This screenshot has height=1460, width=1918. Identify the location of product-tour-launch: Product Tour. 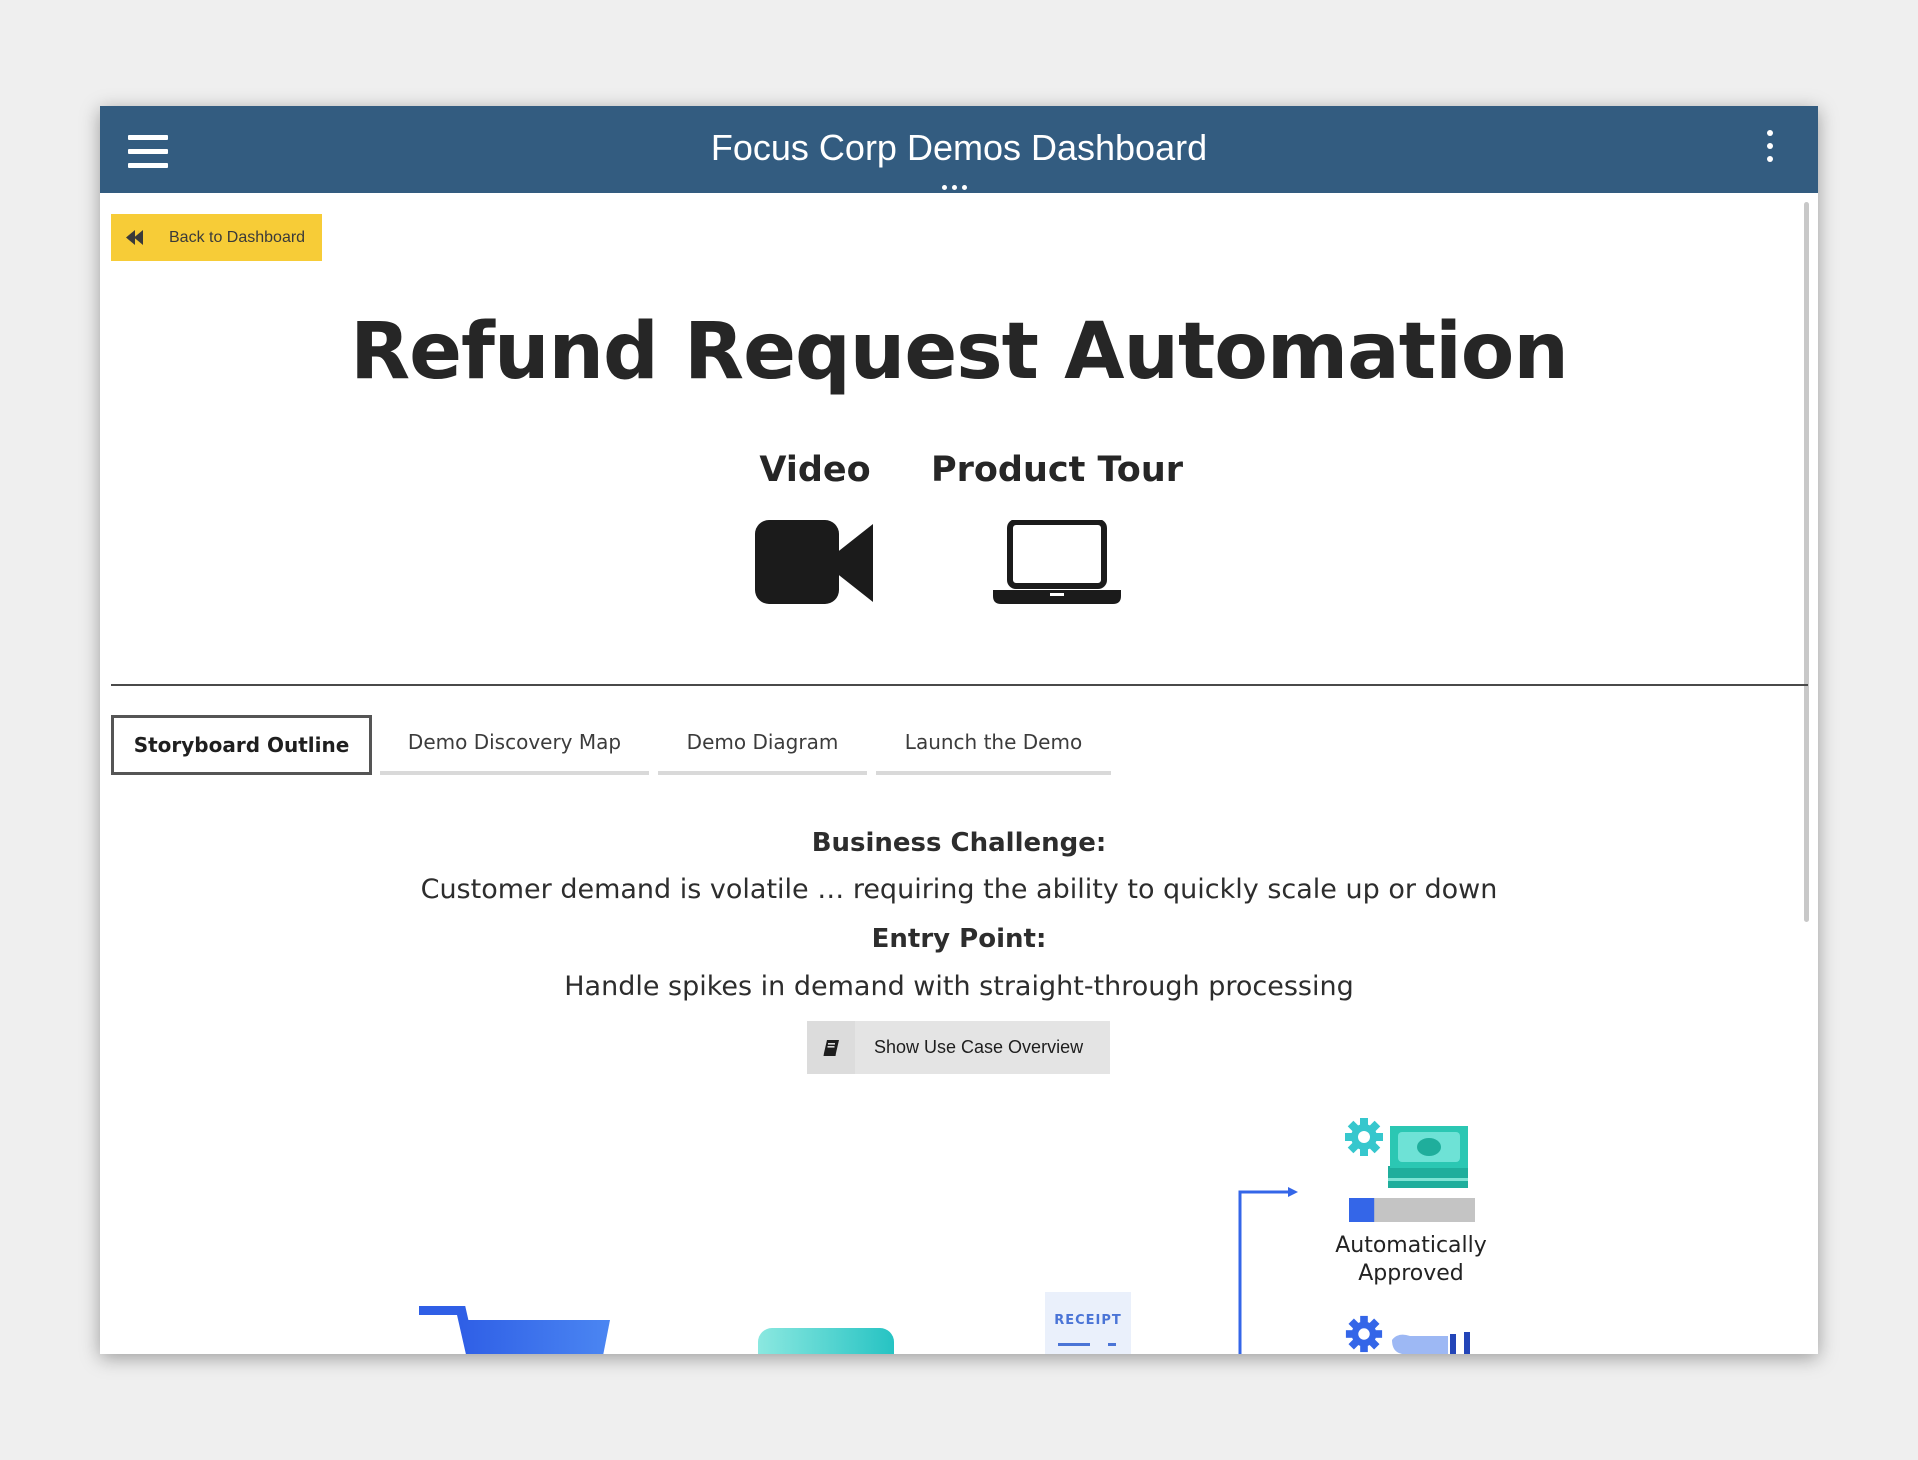
(1057, 526).